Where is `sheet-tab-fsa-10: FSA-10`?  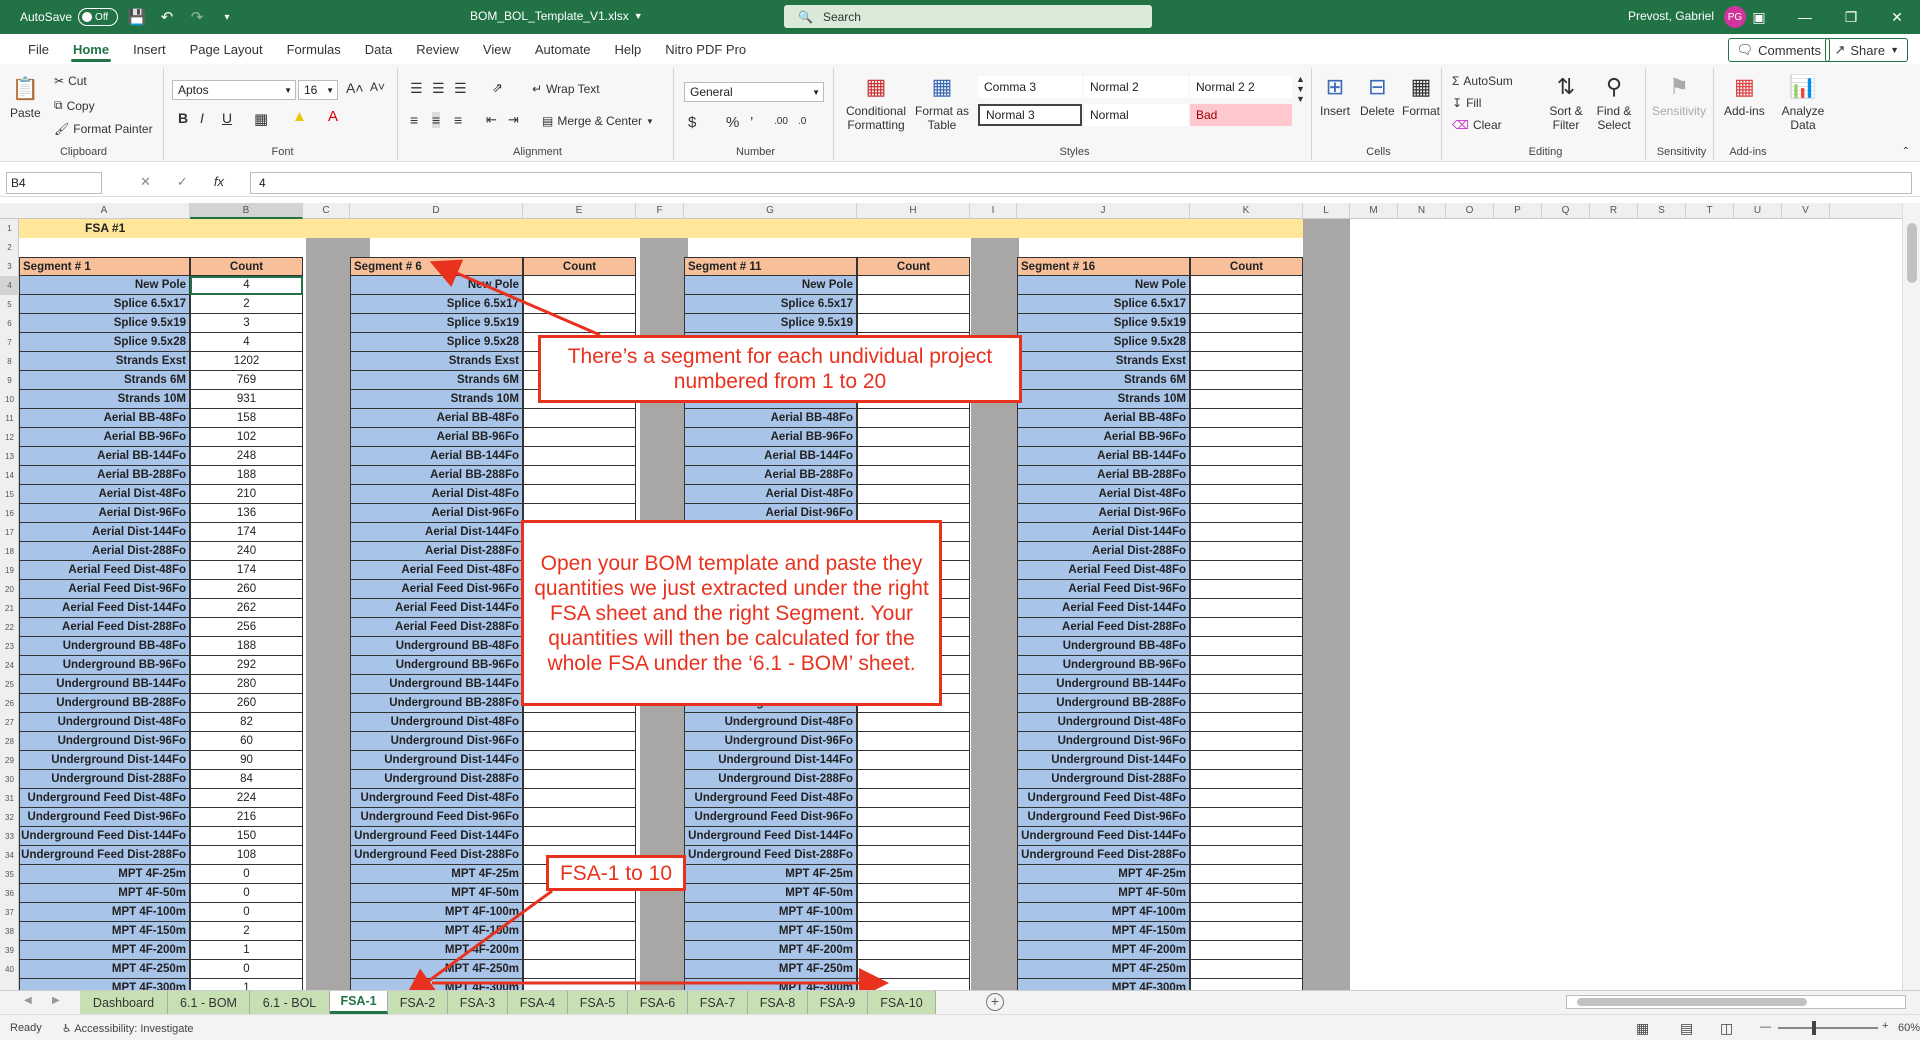 sheet-tab-fsa-10: FSA-10 is located at coordinates (902, 1002).